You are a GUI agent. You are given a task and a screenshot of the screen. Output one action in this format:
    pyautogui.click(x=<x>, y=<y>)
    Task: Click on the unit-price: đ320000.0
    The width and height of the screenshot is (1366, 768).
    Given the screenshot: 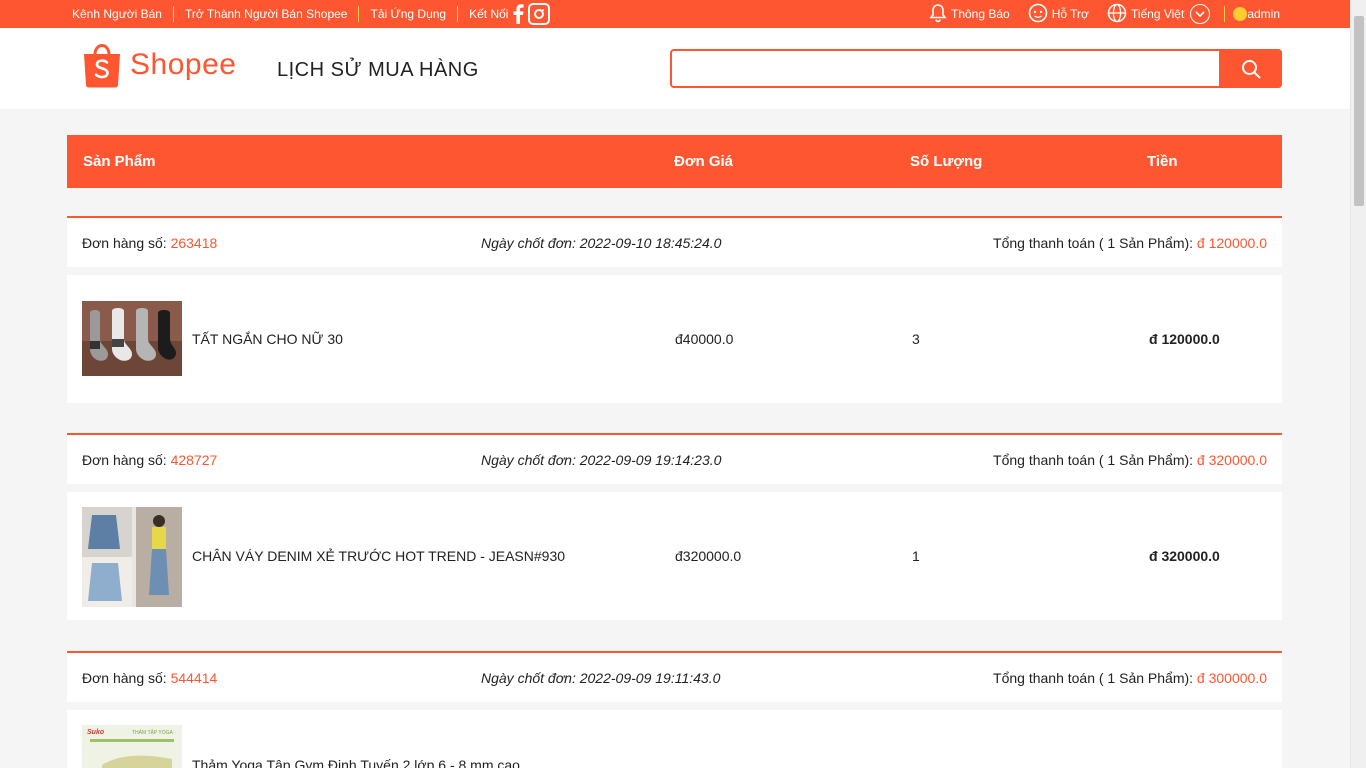 What is the action you would take?
    pyautogui.click(x=708, y=556)
    